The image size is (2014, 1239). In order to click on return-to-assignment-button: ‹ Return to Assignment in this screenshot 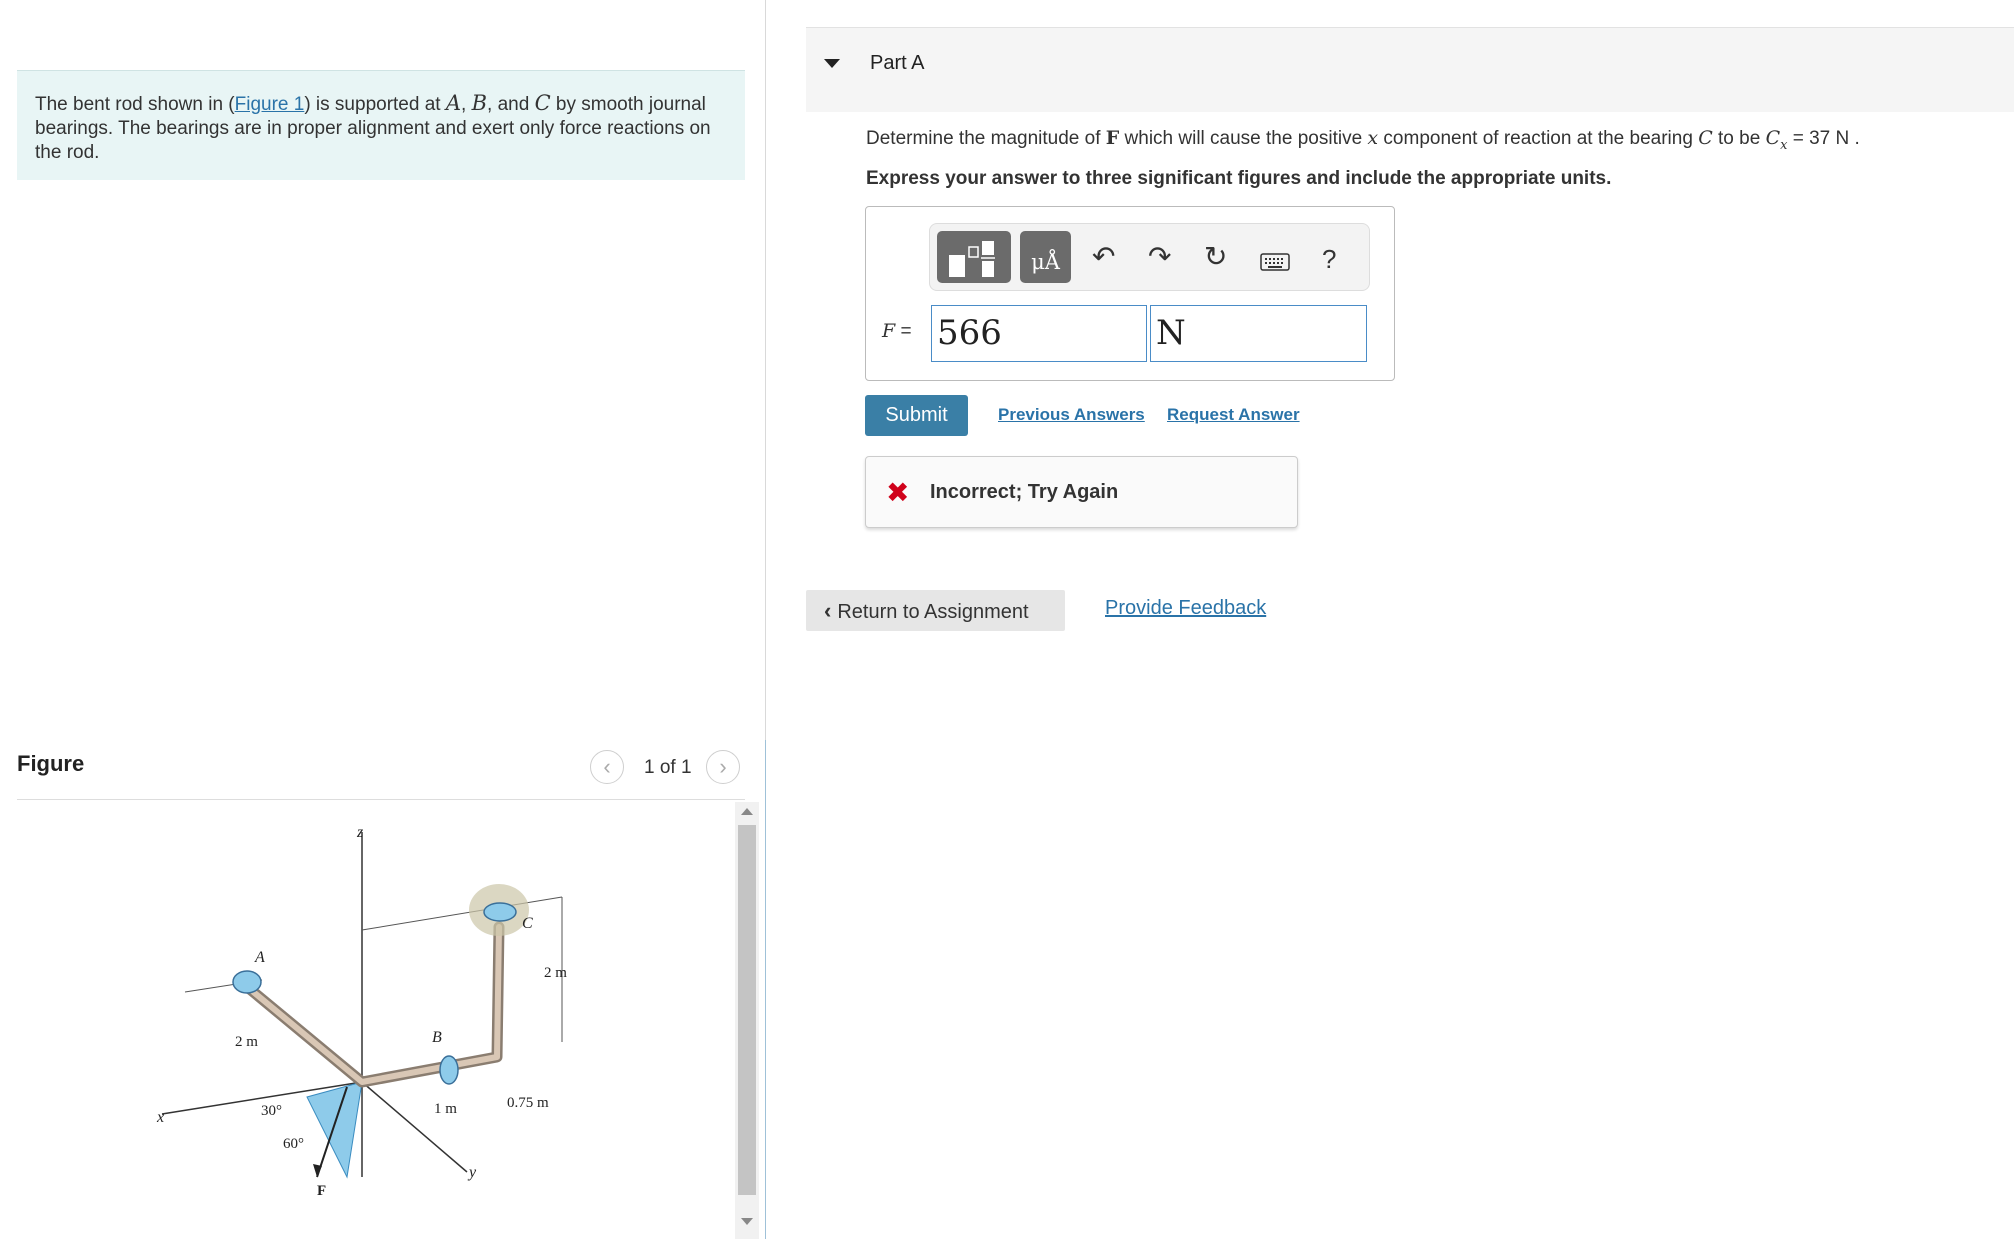, I will do `click(935, 610)`.